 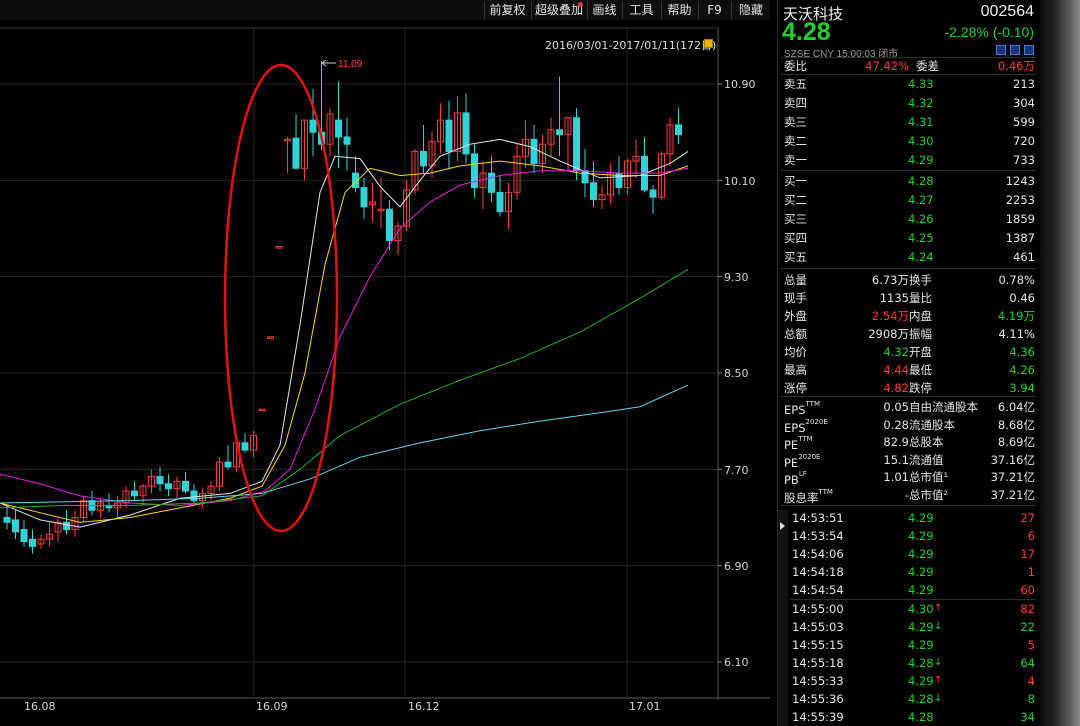 I want to click on alert-icon, so click(x=1015, y=50).